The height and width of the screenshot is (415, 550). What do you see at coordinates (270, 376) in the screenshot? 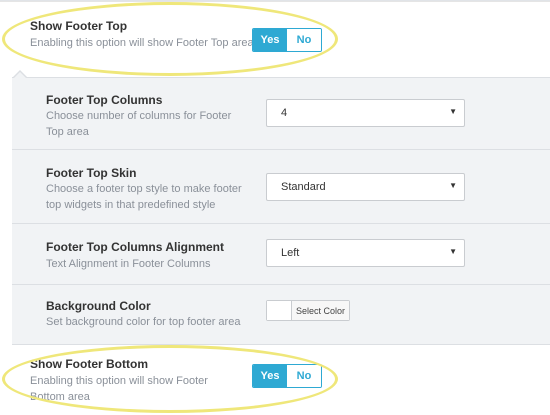
I see `show-footer-bottom-yes-button: Yes` at bounding box center [270, 376].